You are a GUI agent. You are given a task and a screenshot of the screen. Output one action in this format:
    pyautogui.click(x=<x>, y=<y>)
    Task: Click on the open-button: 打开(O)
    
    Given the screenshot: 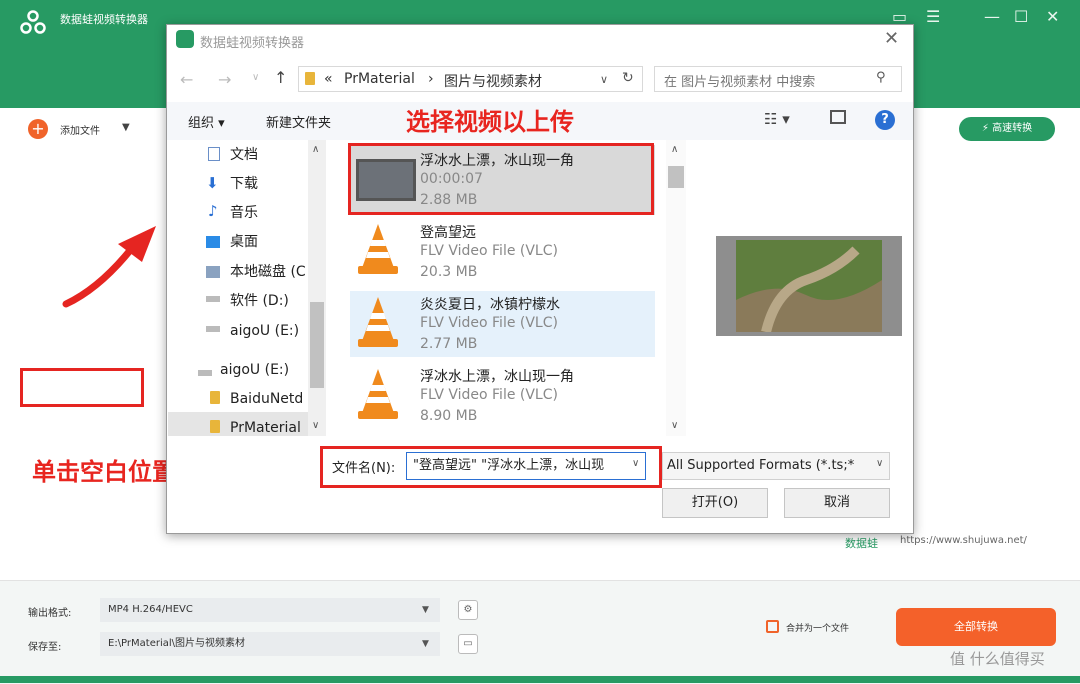 What is the action you would take?
    pyautogui.click(x=715, y=503)
    